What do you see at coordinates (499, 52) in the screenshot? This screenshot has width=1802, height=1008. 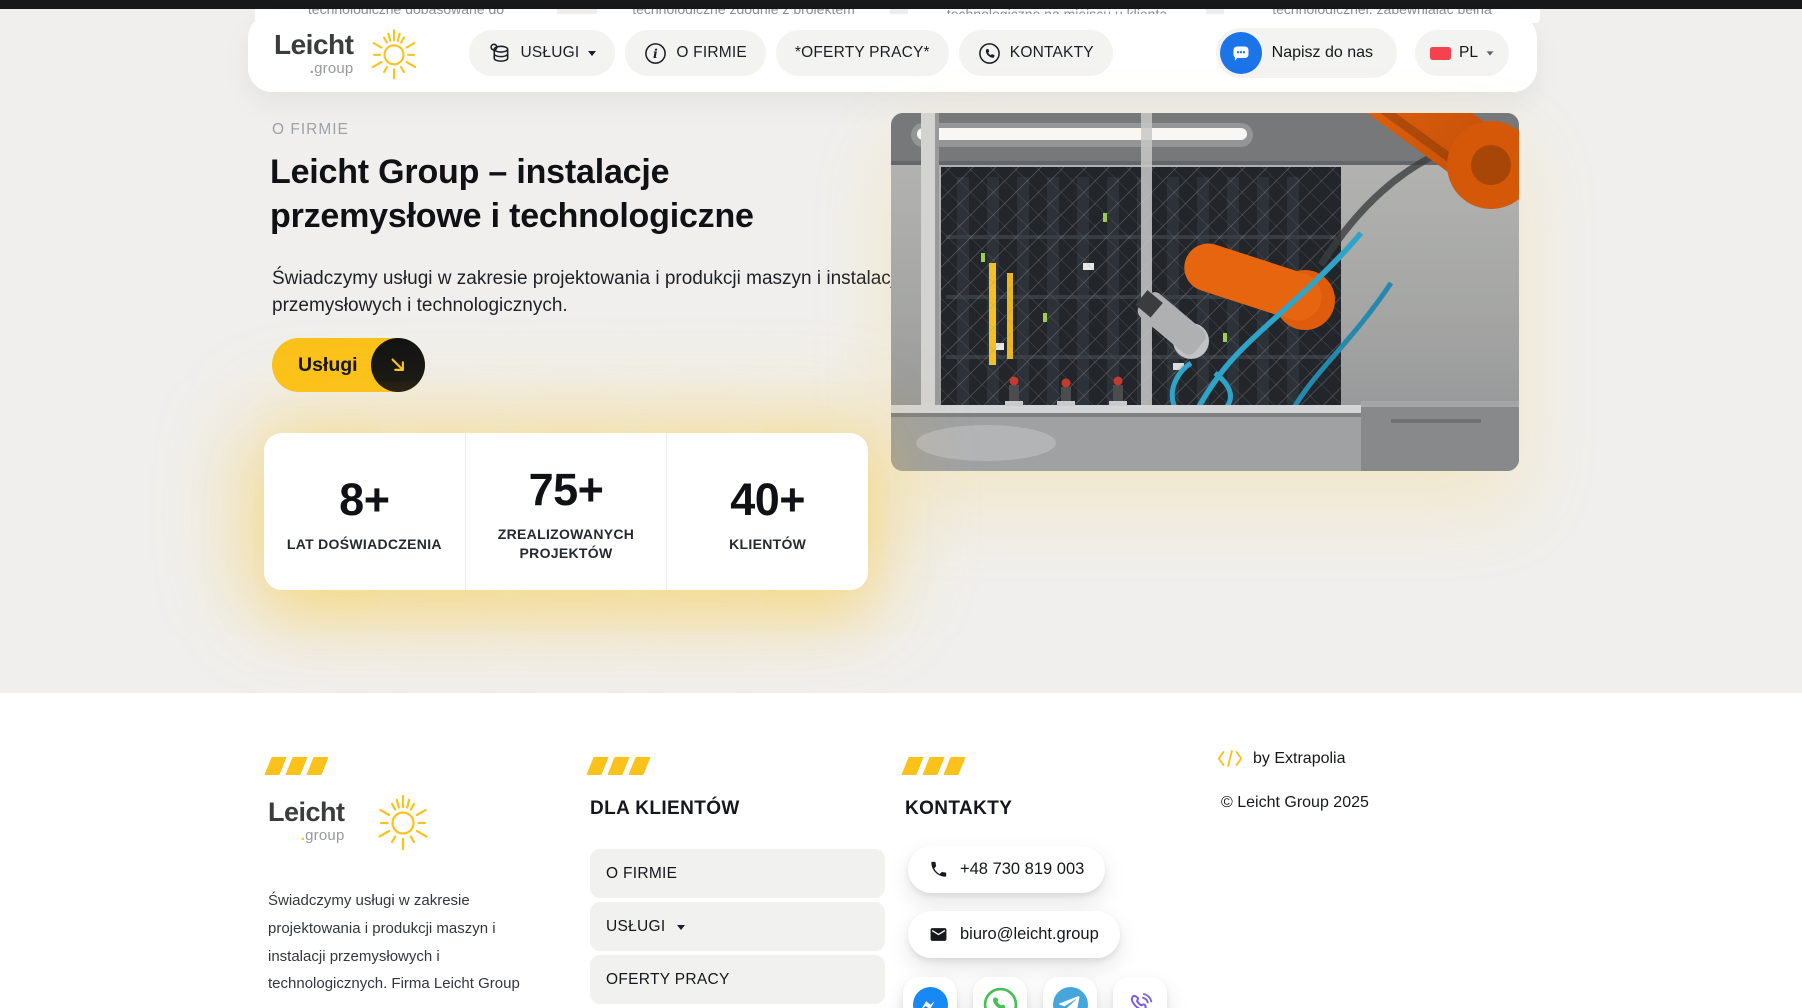 I see `database-icon` at bounding box center [499, 52].